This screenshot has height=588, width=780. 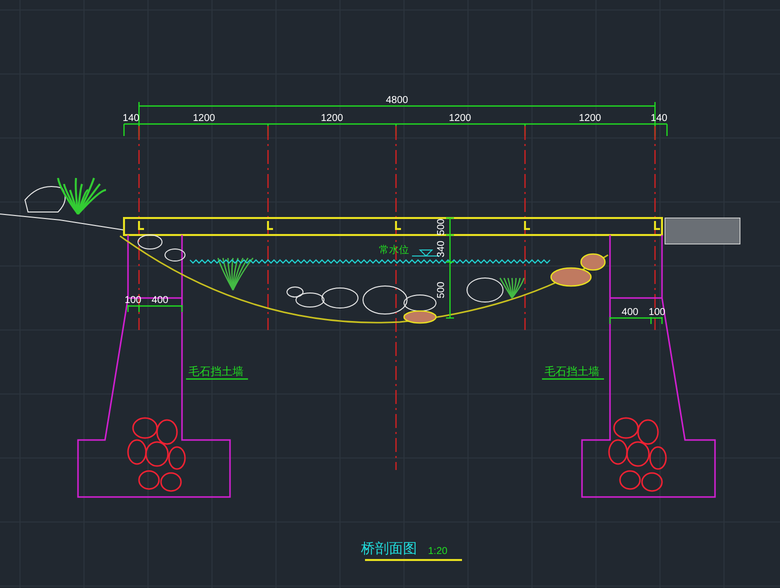 I want to click on dimension-text: 340, so click(x=441, y=249).